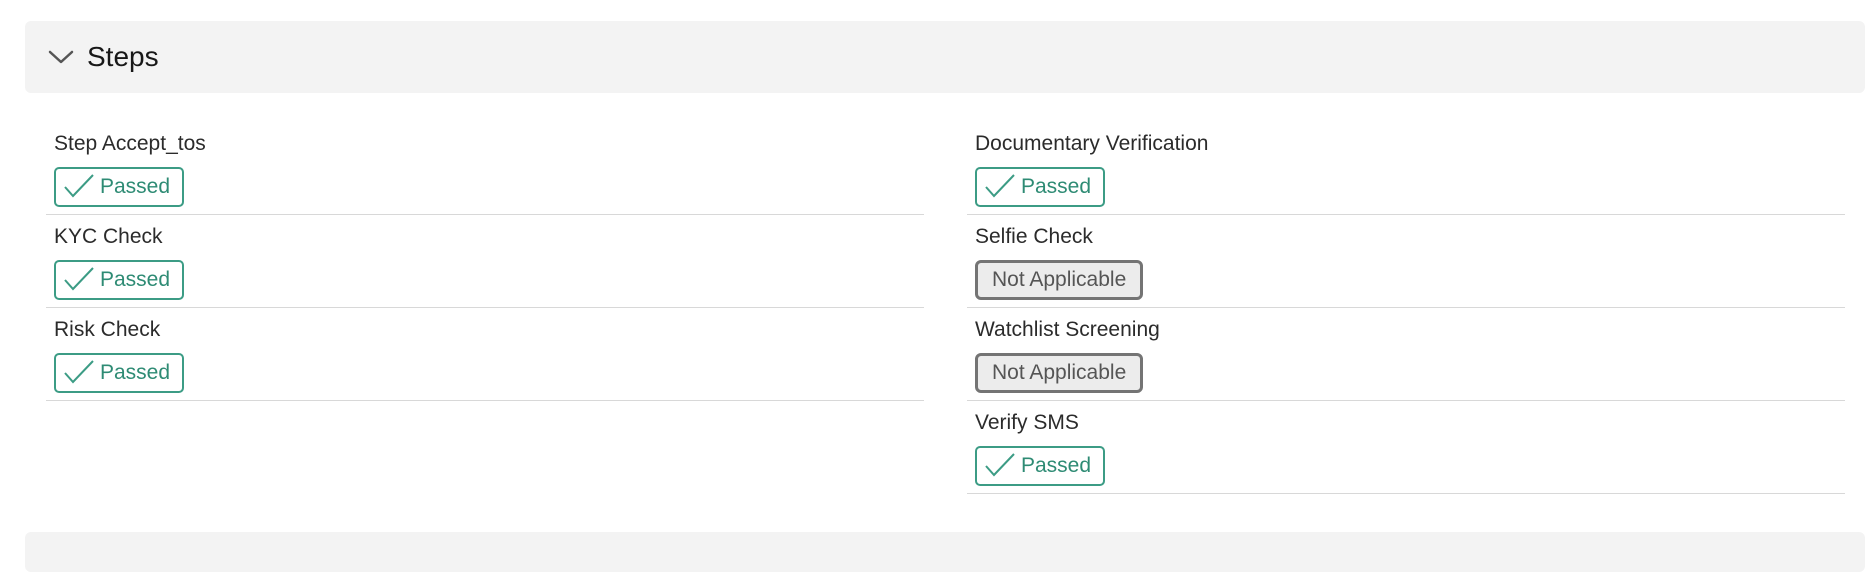 This screenshot has width=1874, height=572. What do you see at coordinates (1406, 447) in the screenshot?
I see `step-row: Verify SMS Passed` at bounding box center [1406, 447].